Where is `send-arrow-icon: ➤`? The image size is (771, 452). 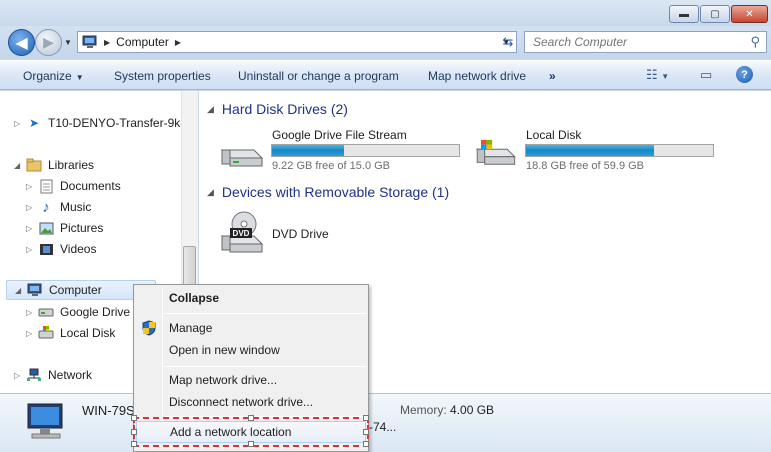
send-arrow-icon: ➤ is located at coordinates (34, 123).